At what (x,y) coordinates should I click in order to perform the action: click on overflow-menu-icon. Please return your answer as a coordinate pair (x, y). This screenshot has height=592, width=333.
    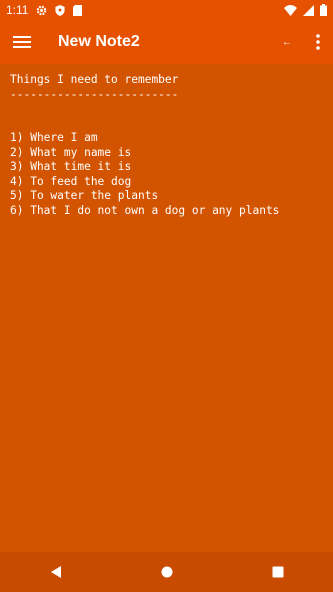
    Looking at the image, I should click on (318, 42).